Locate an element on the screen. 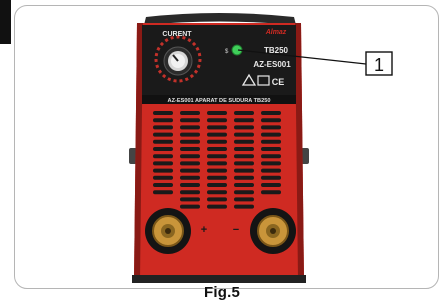  negative-terminal is located at coordinates (273, 231).